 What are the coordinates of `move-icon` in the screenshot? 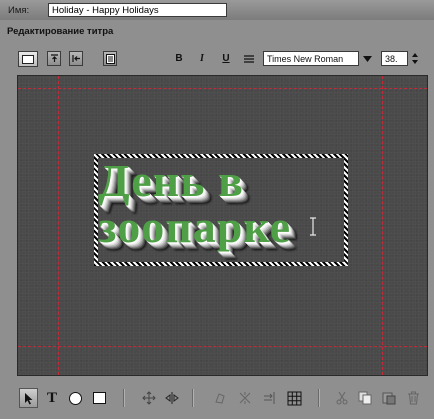 It's located at (149, 398).